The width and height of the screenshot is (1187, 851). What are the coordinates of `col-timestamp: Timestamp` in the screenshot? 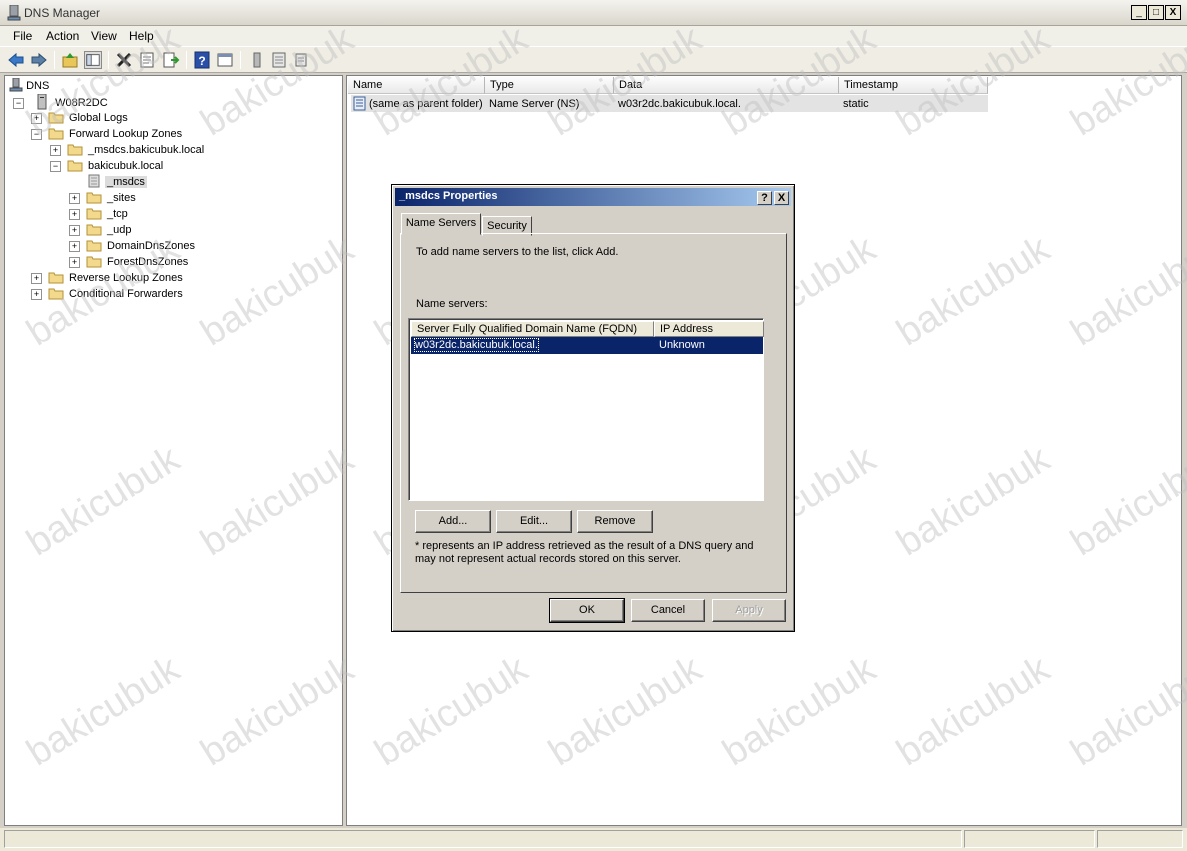 It's located at (913, 85).